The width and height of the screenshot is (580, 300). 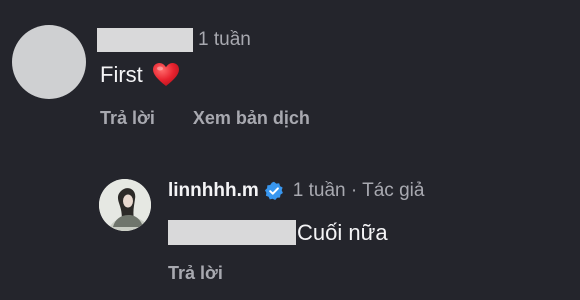 What do you see at coordinates (342, 232) in the screenshot?
I see `reply-body: Cuối nữa` at bounding box center [342, 232].